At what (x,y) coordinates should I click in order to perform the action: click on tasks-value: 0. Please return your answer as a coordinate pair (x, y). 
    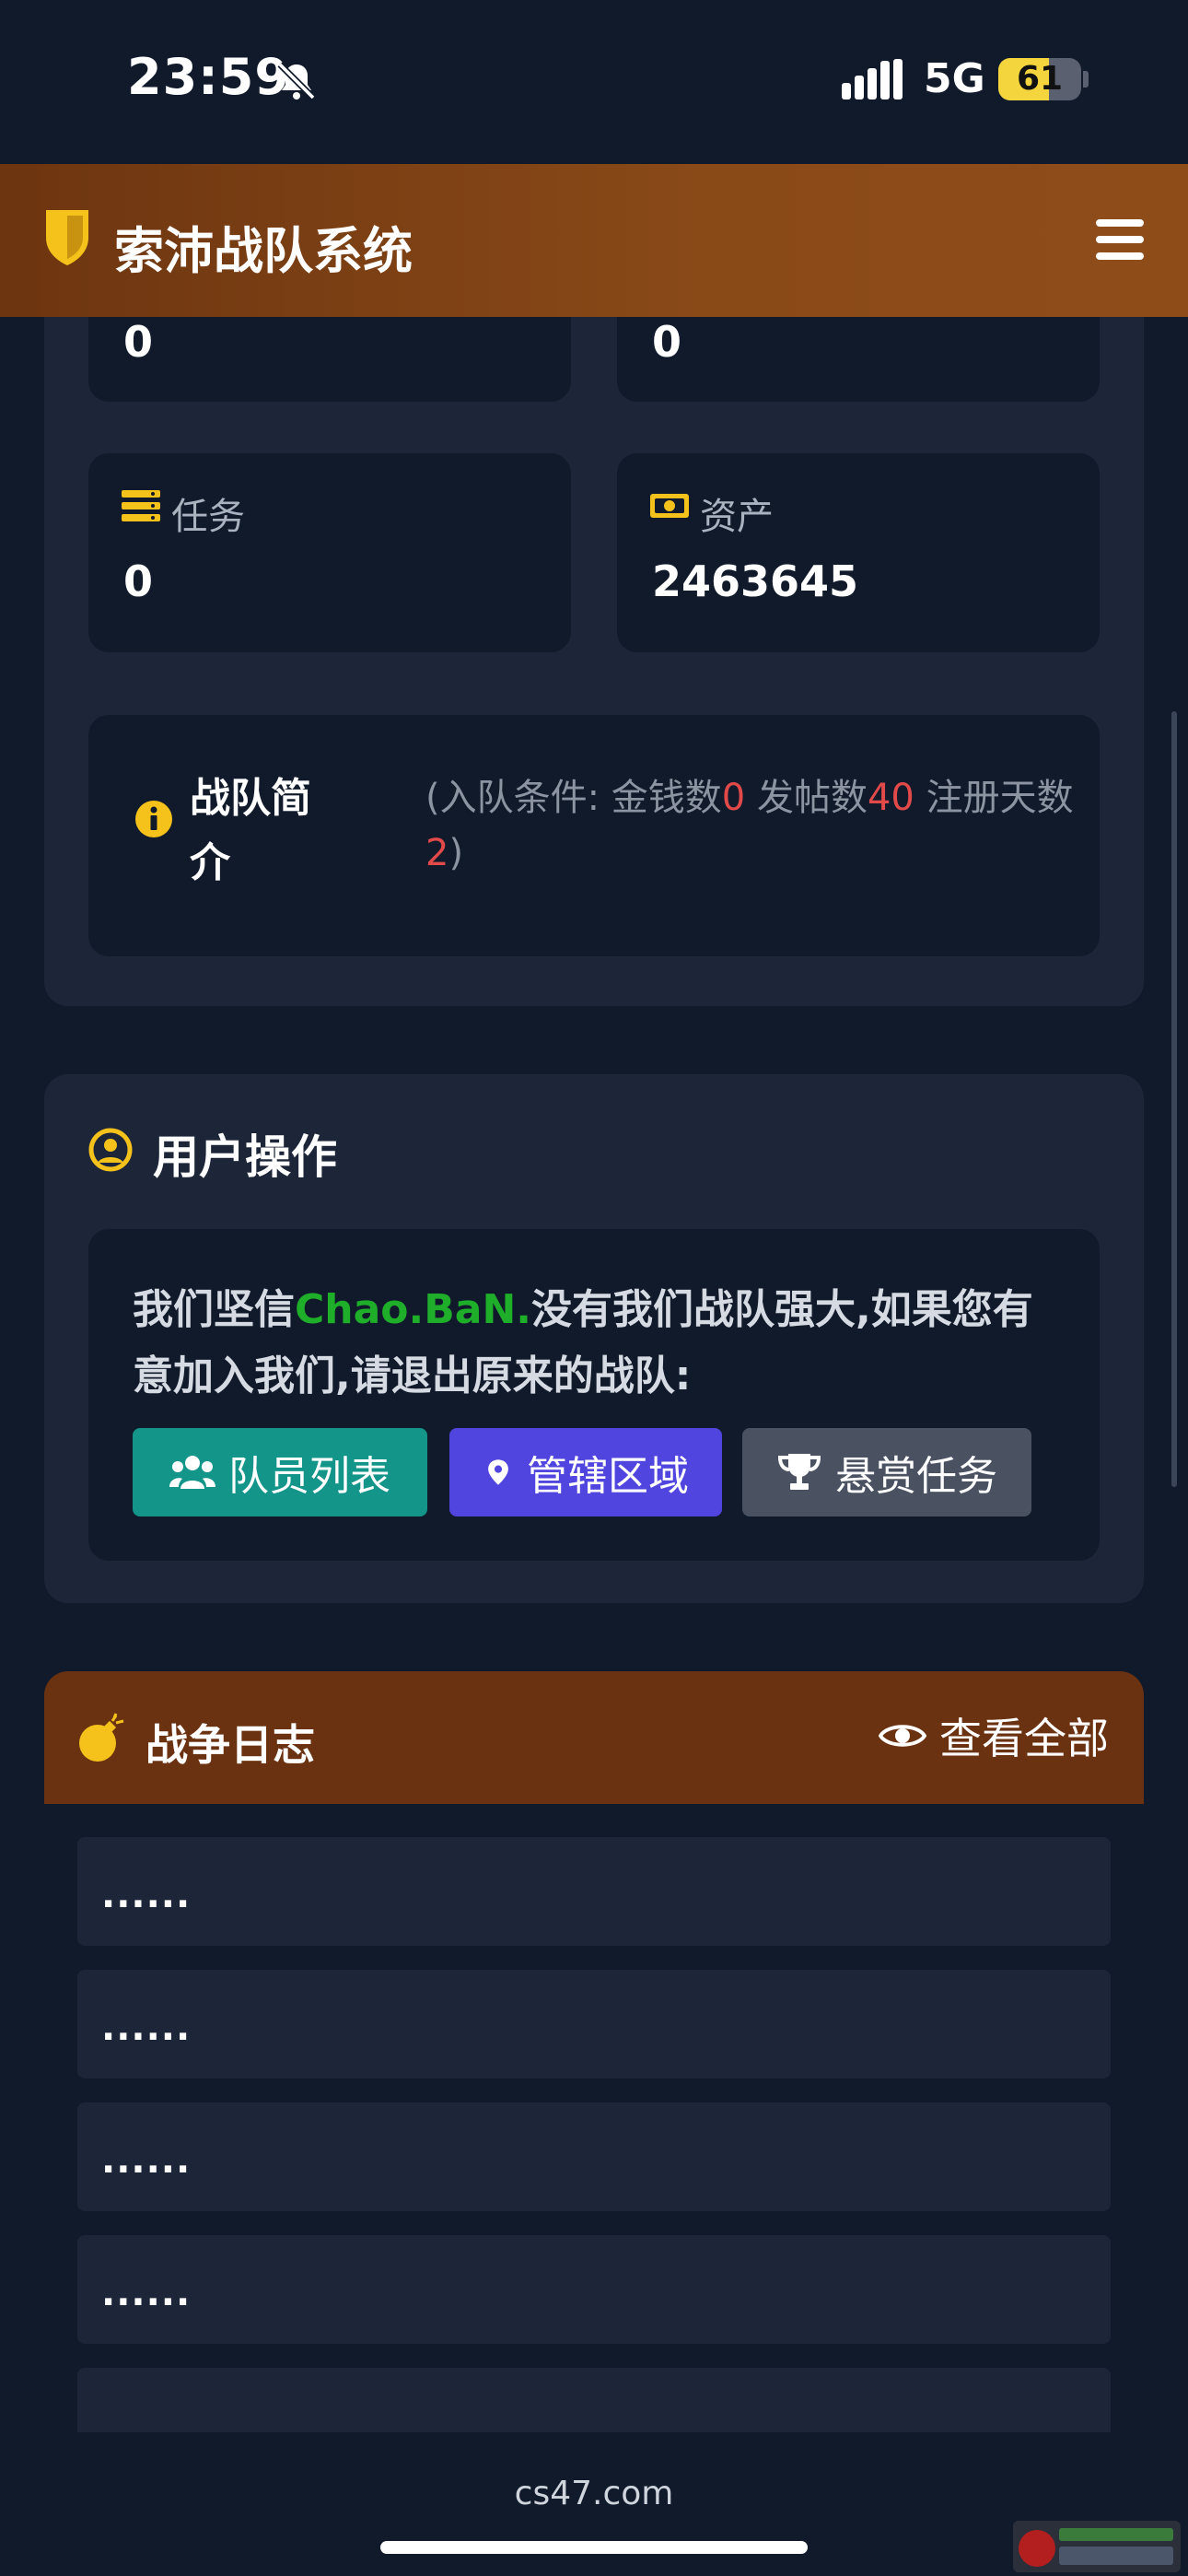
    Looking at the image, I should click on (138, 581).